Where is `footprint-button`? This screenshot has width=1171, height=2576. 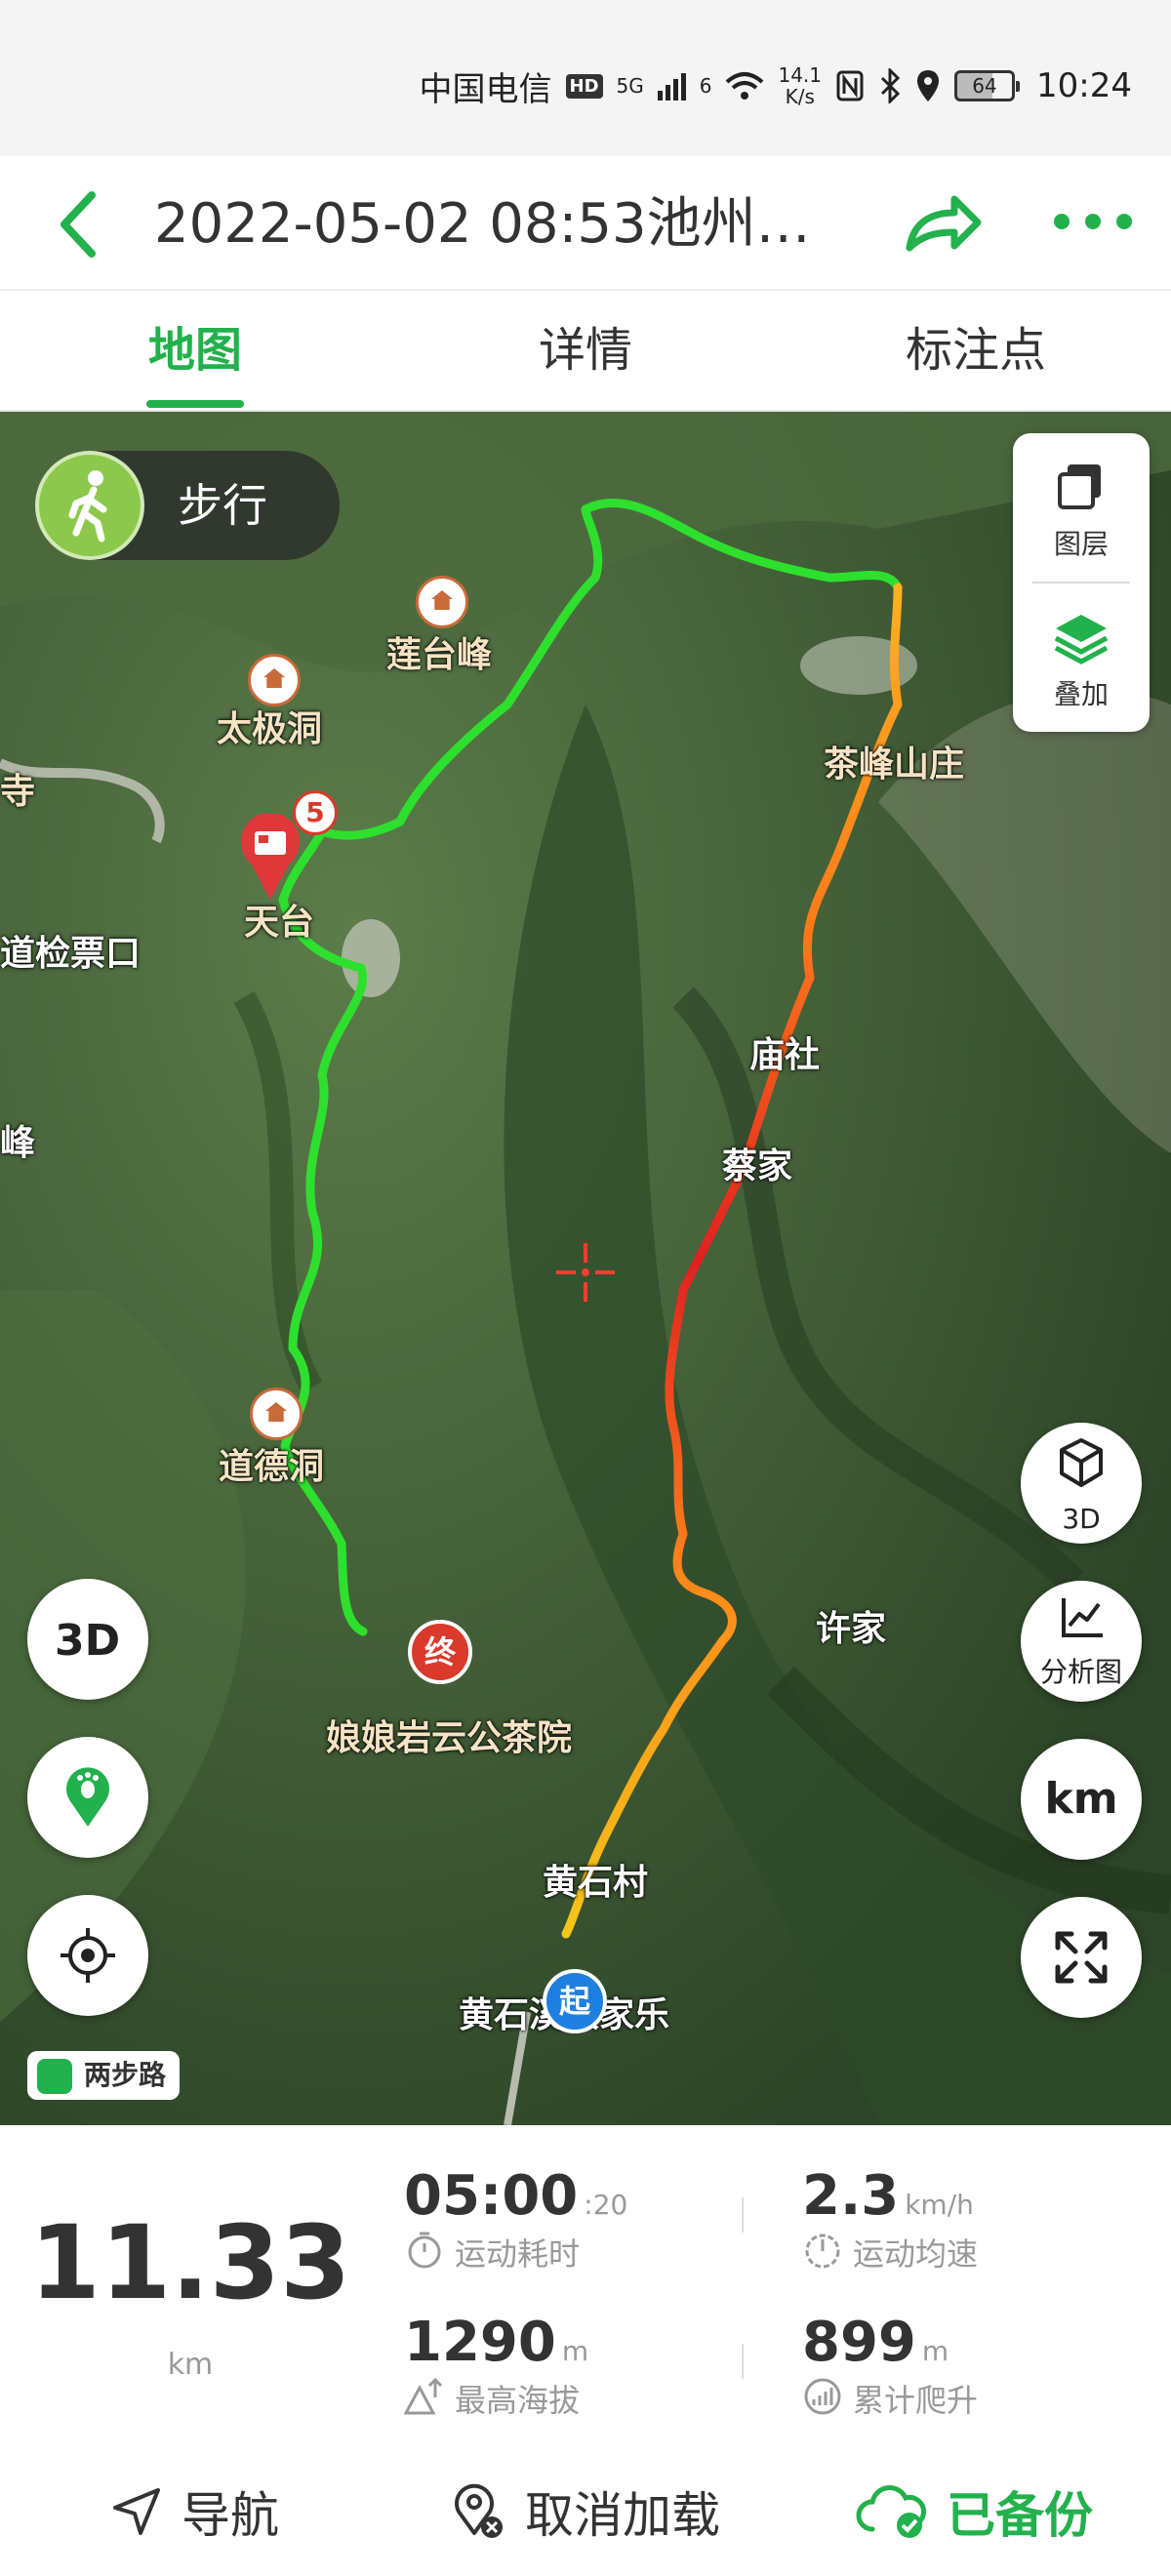
footprint-button is located at coordinates (87, 1797).